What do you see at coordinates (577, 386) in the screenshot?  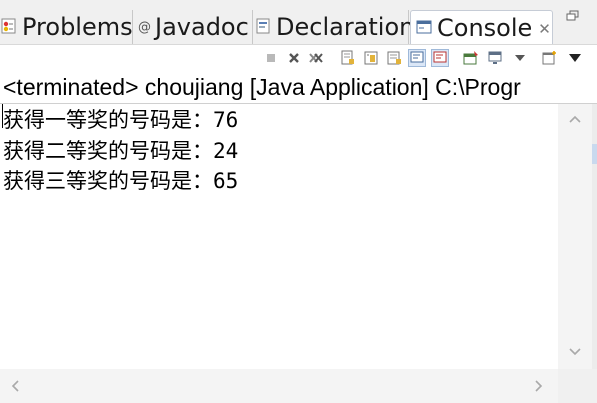 I see `scrollbar-corner` at bounding box center [577, 386].